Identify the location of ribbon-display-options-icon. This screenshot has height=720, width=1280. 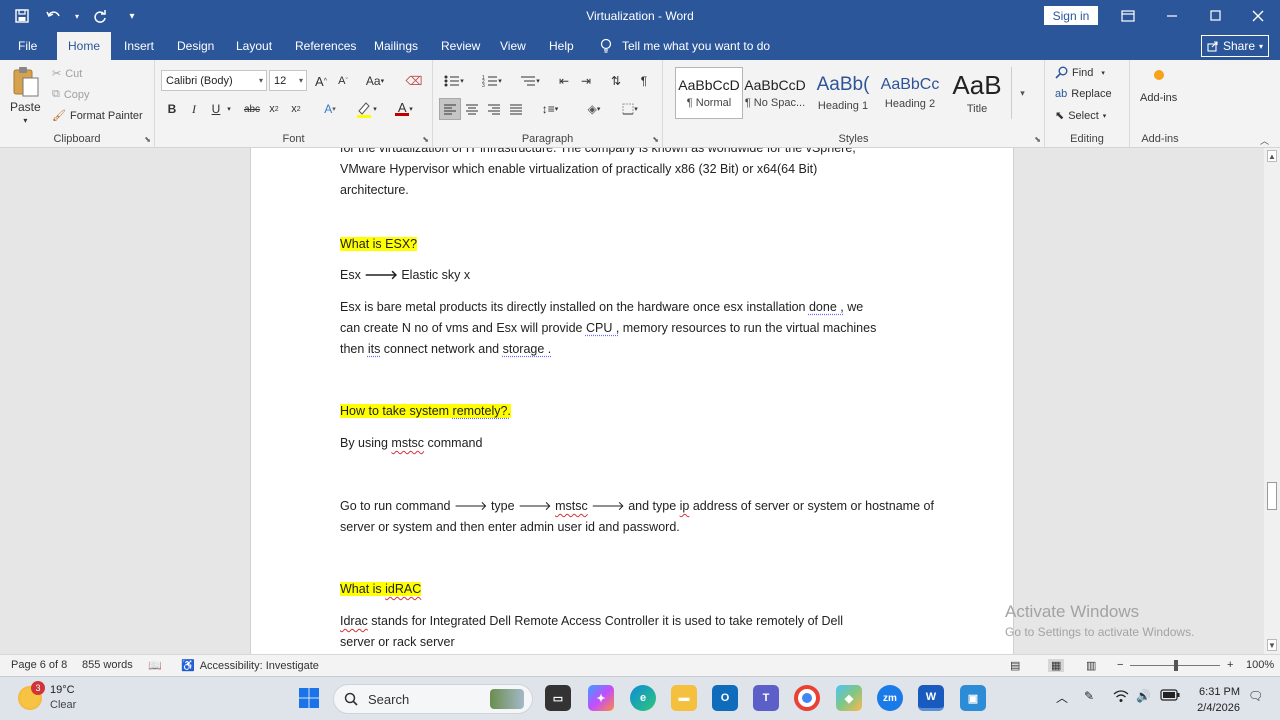
(1128, 16).